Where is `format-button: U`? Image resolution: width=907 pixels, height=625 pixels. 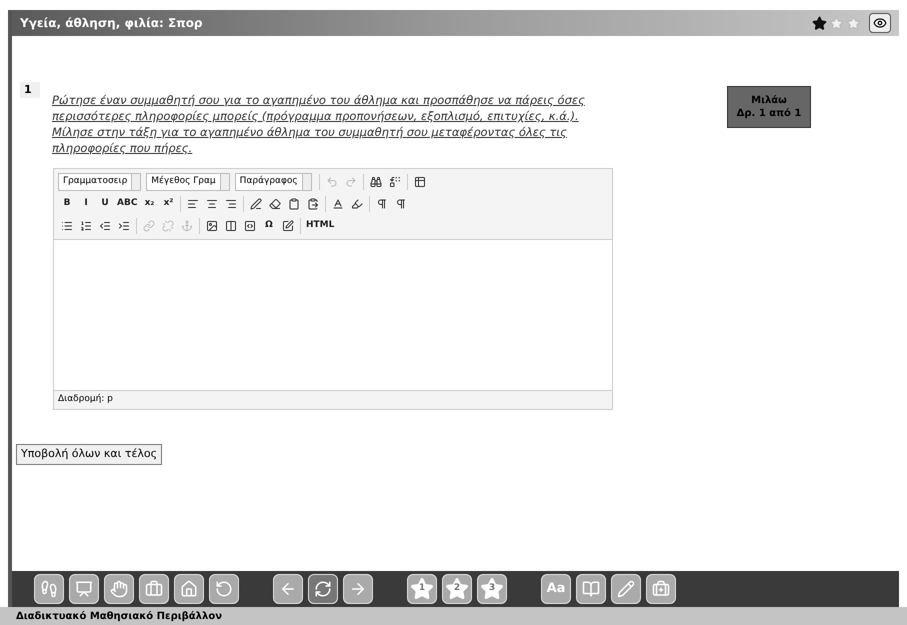 format-button: U is located at coordinates (105, 204).